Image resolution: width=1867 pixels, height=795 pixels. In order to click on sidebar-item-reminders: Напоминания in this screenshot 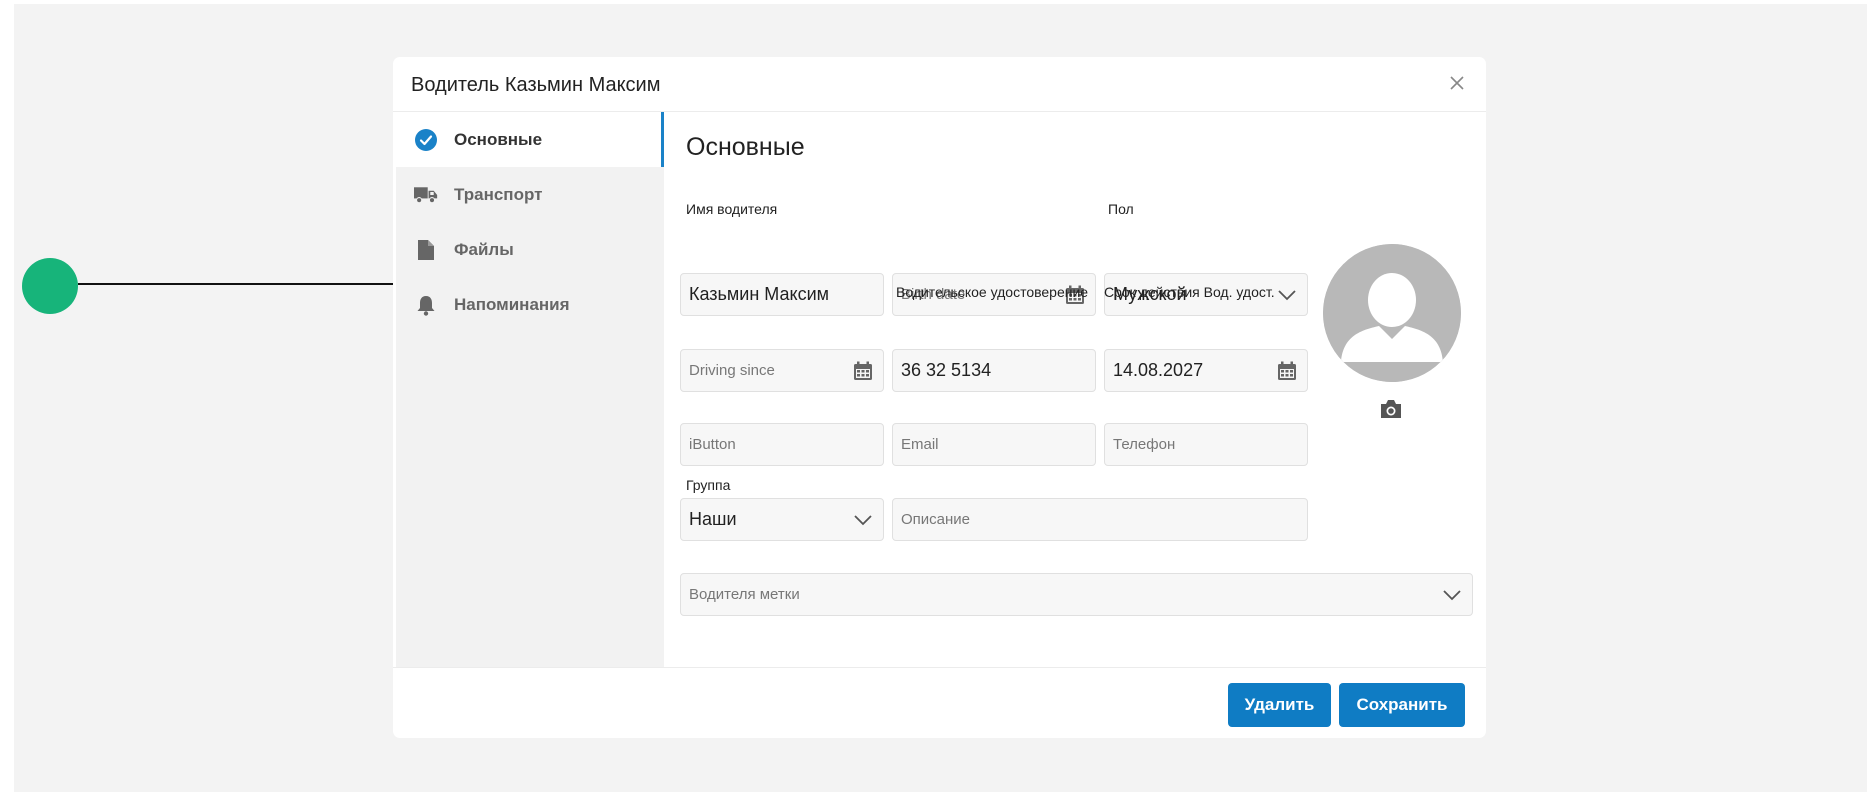, I will do `click(530, 304)`.